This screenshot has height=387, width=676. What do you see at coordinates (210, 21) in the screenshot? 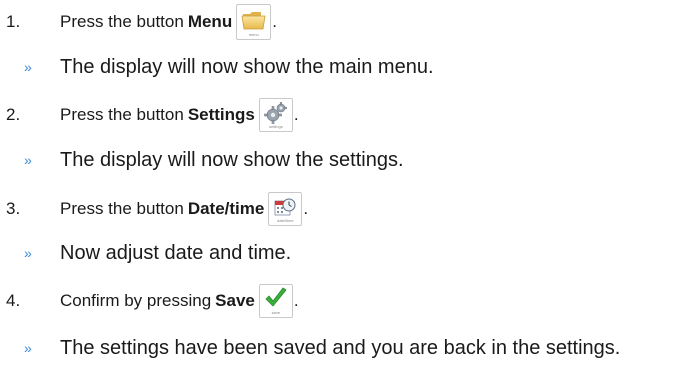
I see `button-name: Menu` at bounding box center [210, 21].